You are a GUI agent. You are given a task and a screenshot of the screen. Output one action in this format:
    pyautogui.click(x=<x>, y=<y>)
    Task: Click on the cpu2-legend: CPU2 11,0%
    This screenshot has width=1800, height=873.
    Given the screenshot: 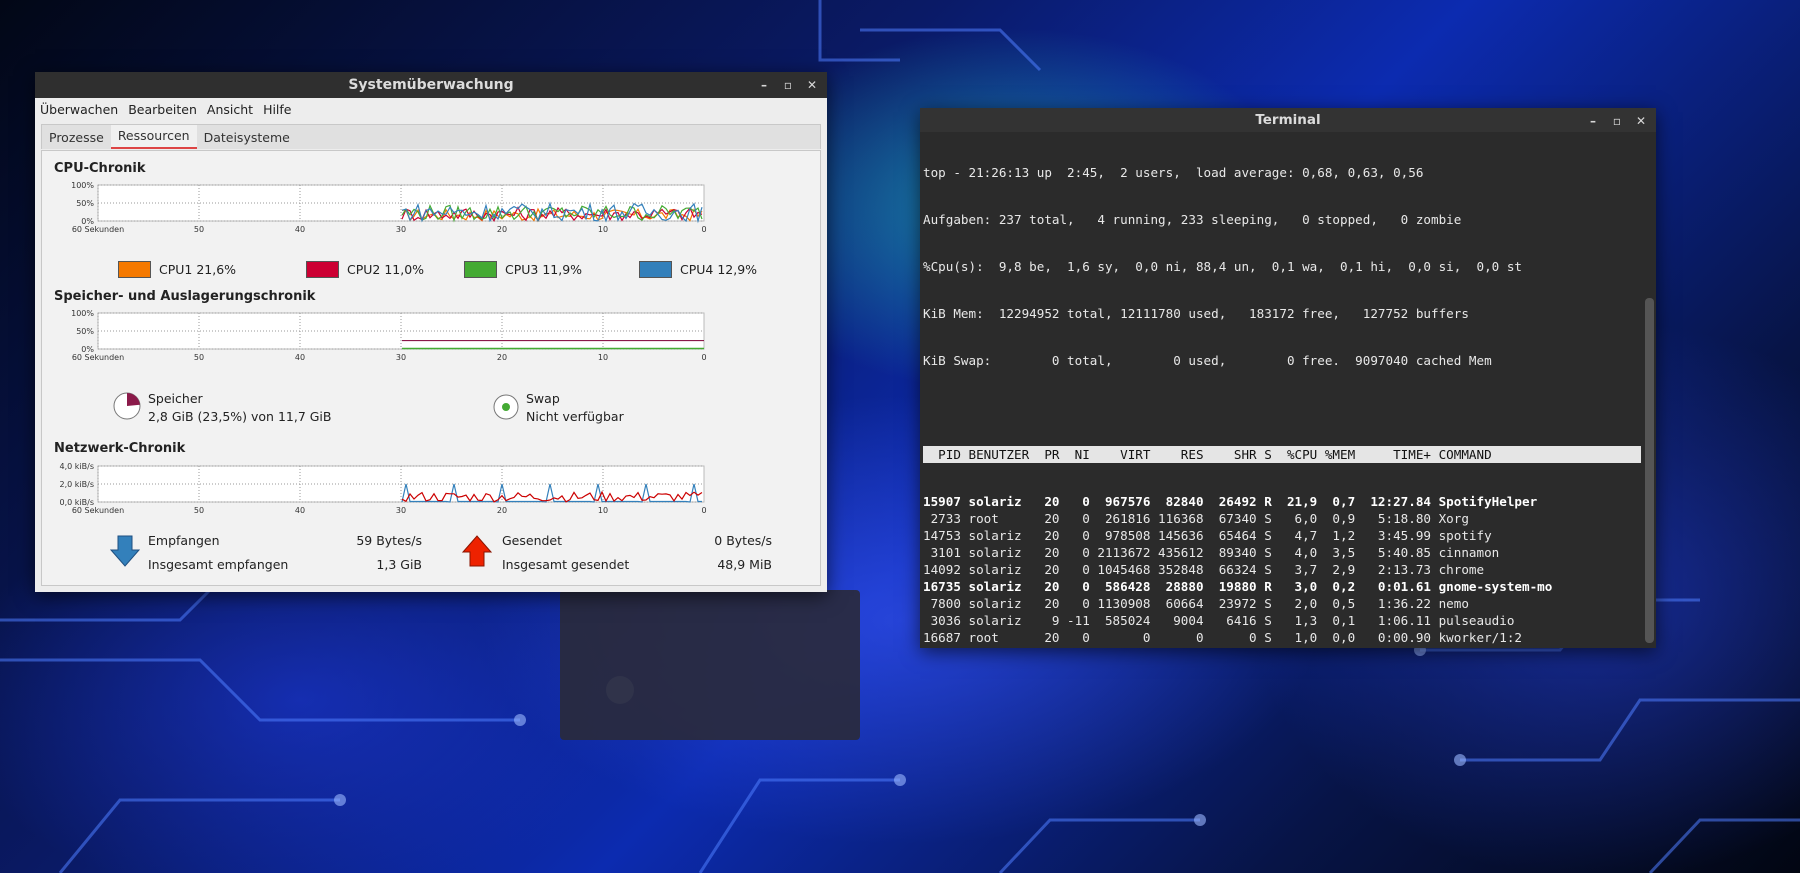 What is the action you would take?
    pyautogui.click(x=365, y=269)
    